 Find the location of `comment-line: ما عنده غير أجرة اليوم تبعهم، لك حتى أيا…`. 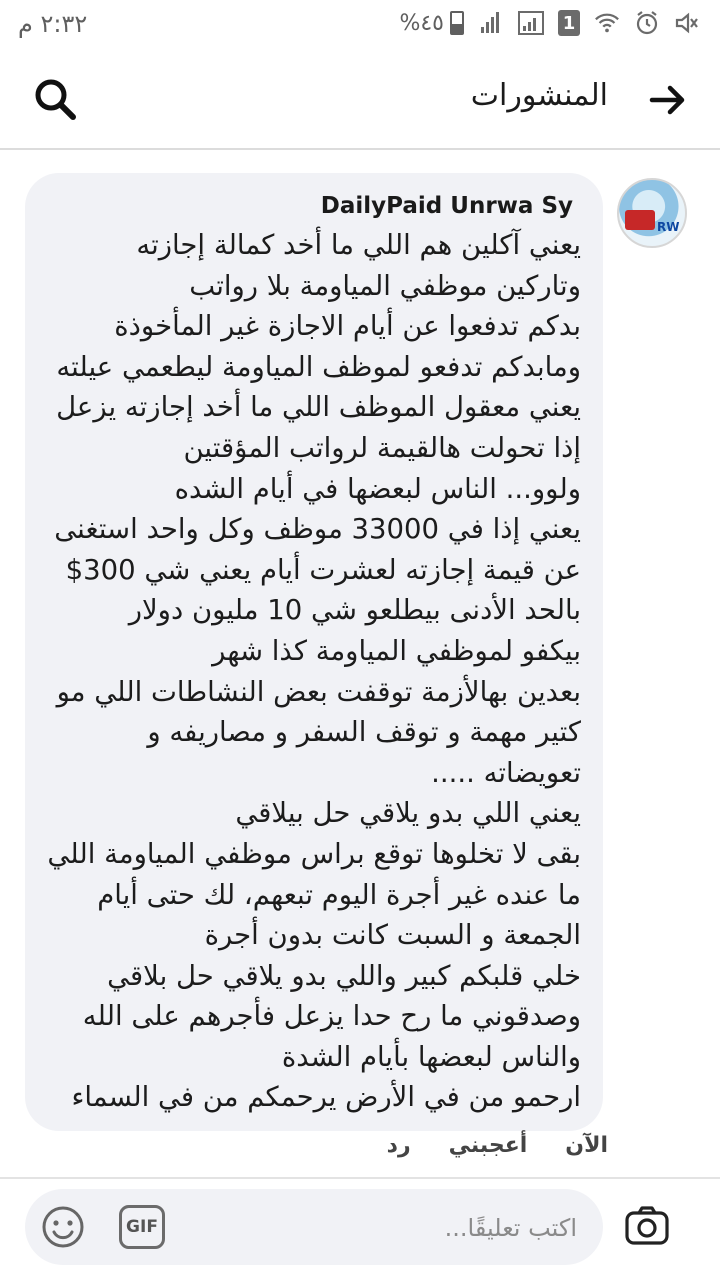

comment-line: ما عنده غير أجرة اليوم تبعهم، لك حتى أيا… is located at coordinates (339, 894).